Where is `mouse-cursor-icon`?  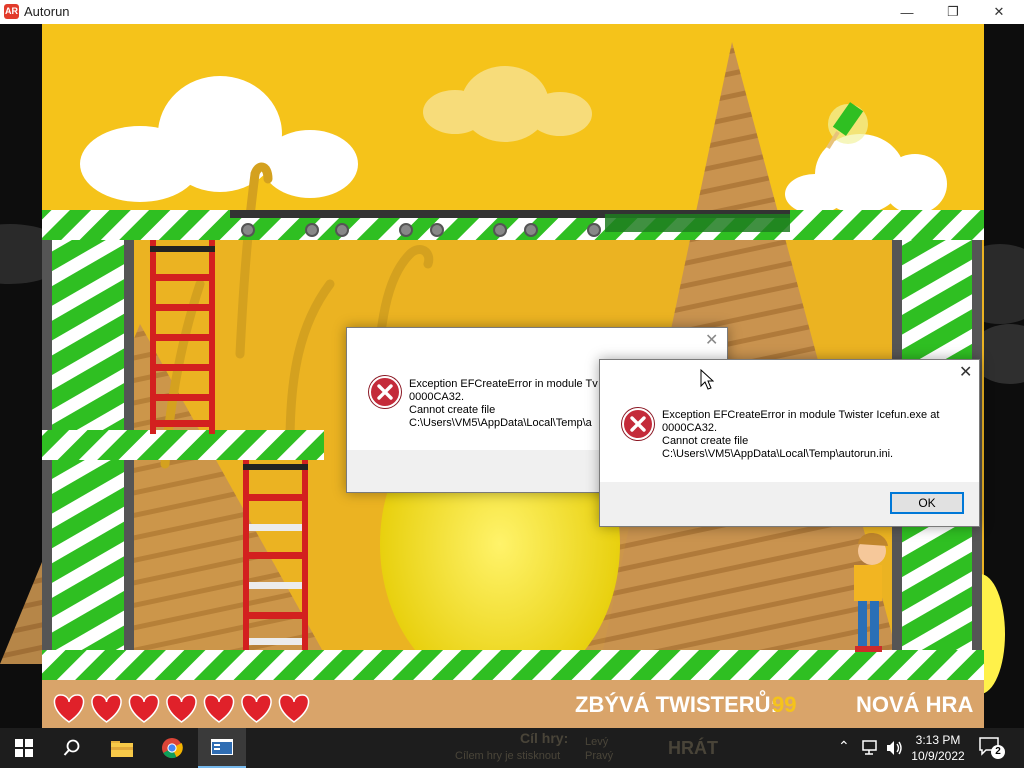
mouse-cursor-icon is located at coordinates (707, 379).